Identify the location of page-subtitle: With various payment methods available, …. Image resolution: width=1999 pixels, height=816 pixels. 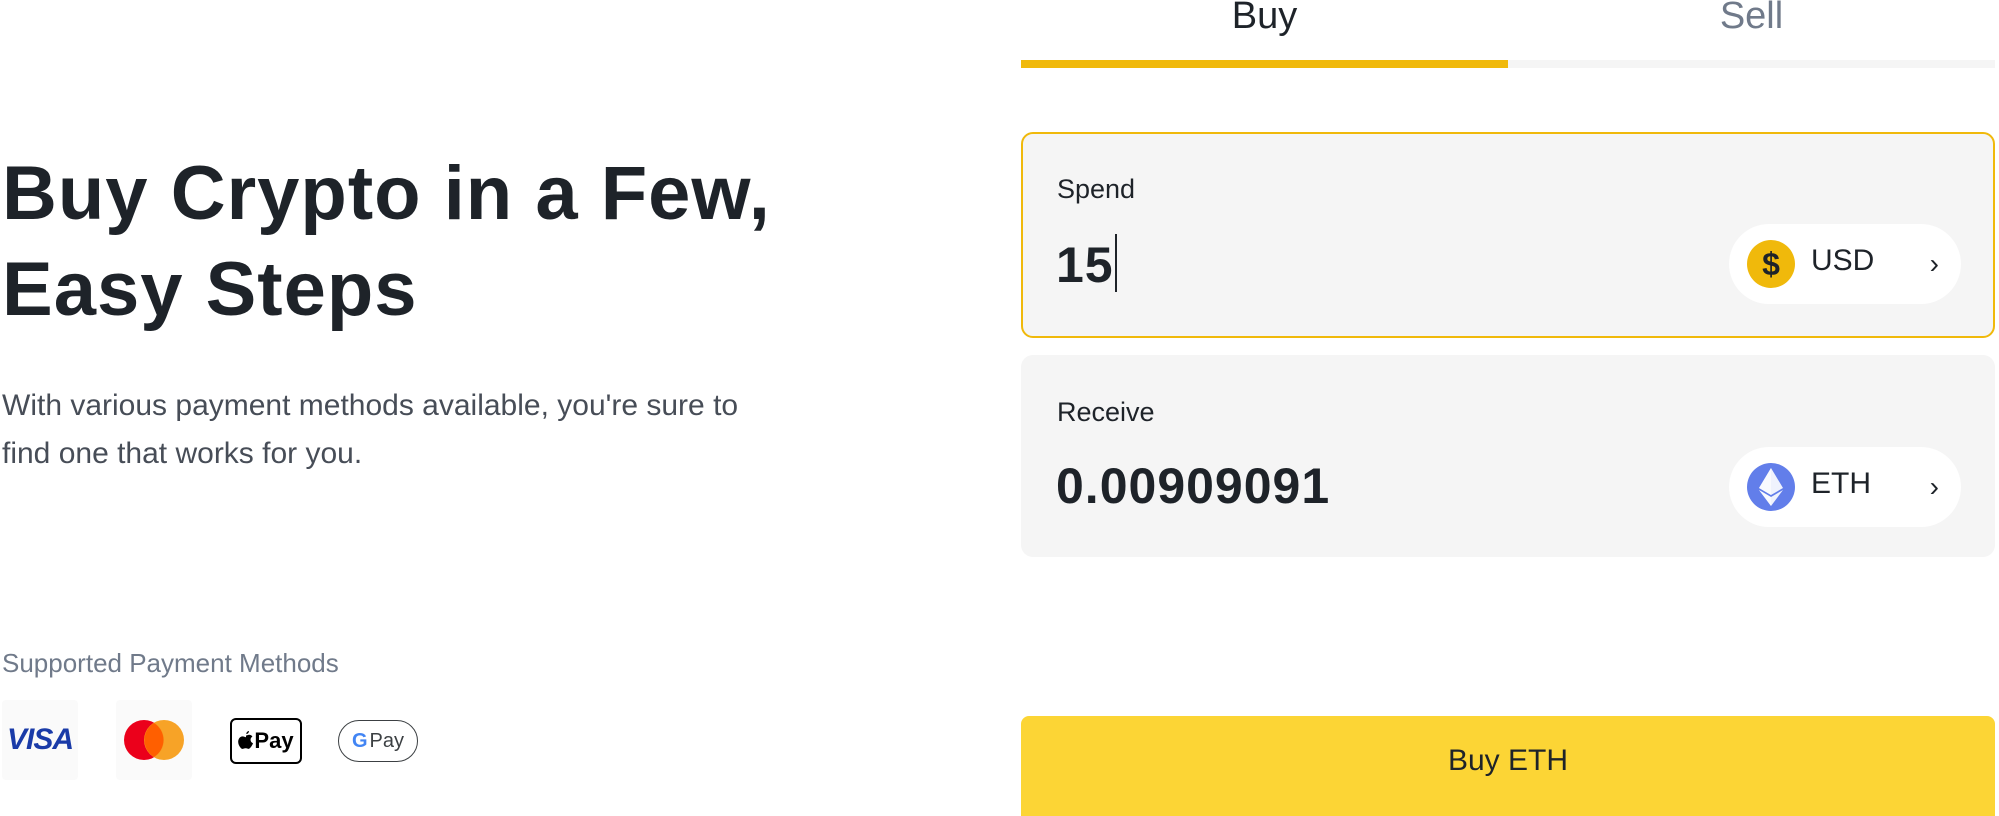
(370, 429).